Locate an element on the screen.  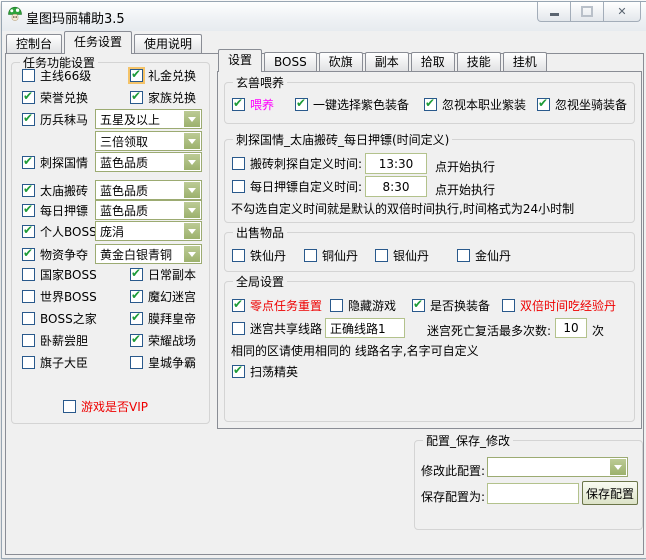
checkbox-label: 双倍时间吃经验丹 is located at coordinates (568, 306).